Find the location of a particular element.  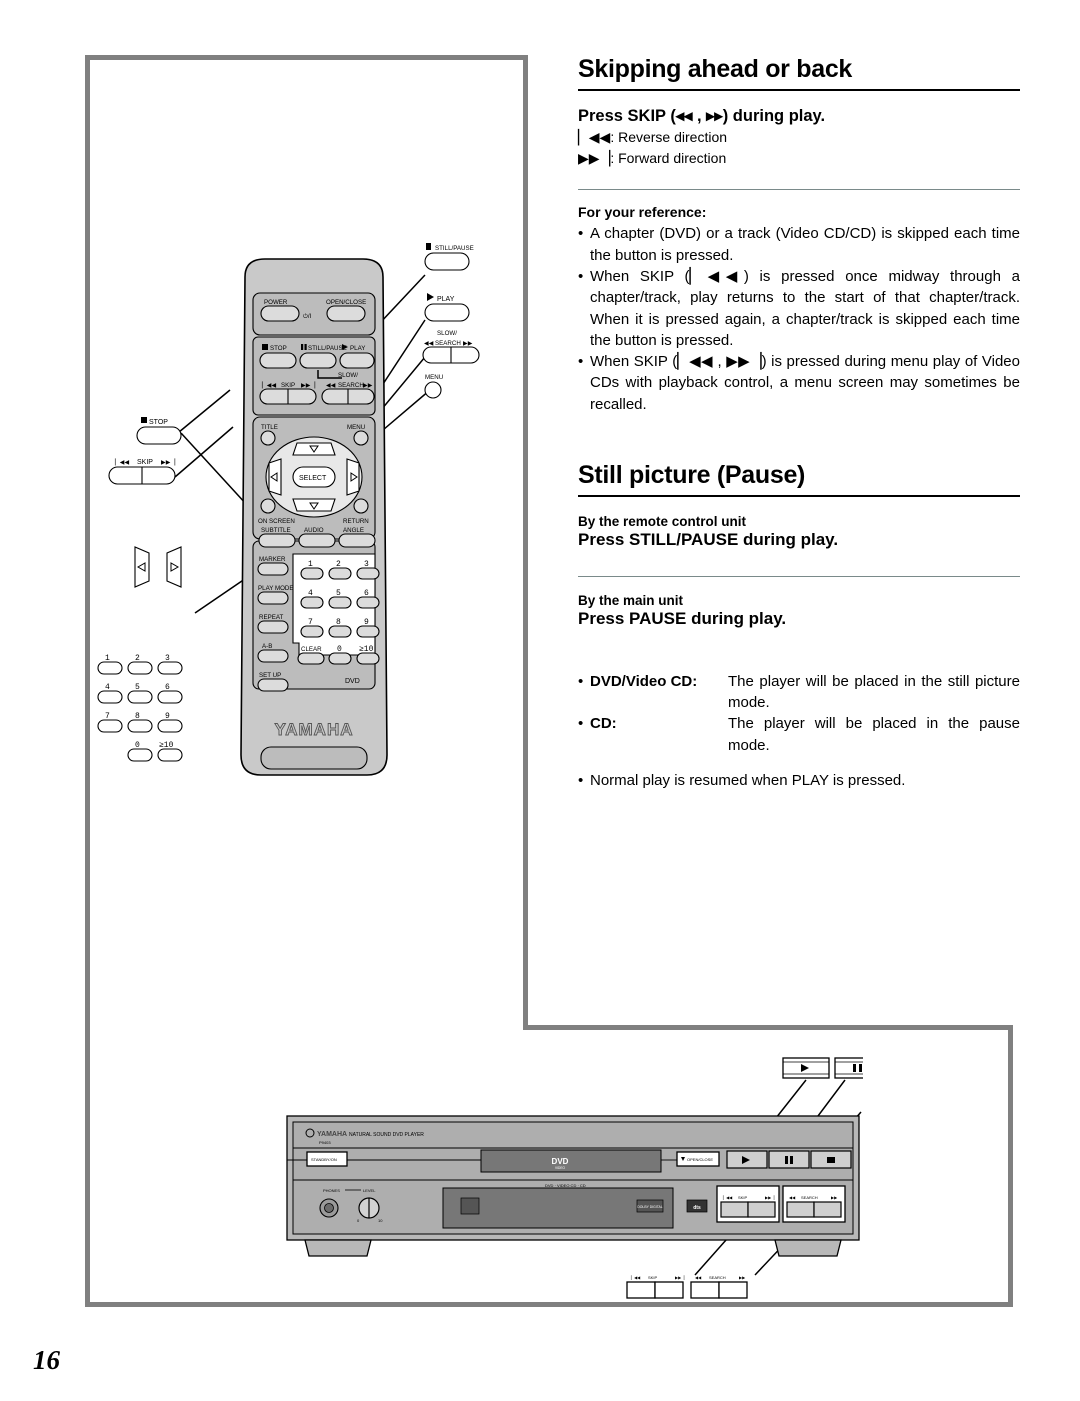

panel-skip-right-icon: ▶▶▕ is located at coordinates (770, 1197).